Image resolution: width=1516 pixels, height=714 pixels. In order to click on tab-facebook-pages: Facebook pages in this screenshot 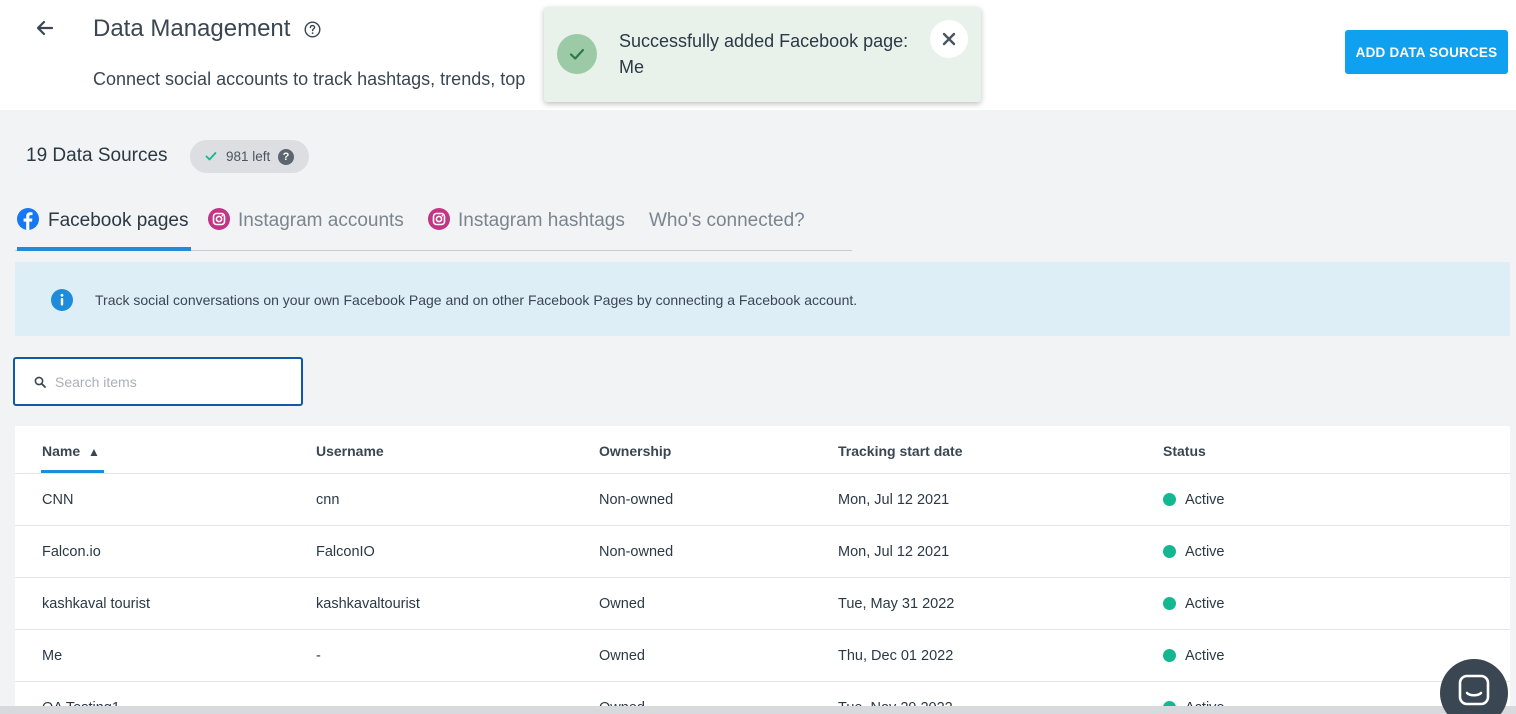, I will do `click(105, 223)`.